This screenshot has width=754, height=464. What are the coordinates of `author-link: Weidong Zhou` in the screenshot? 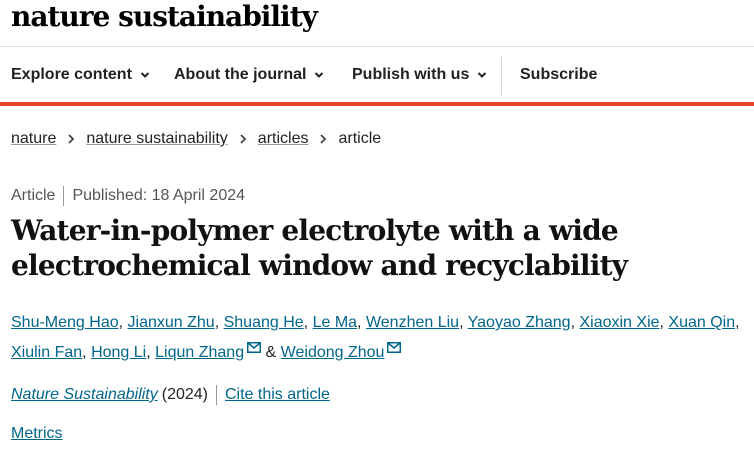 It's located at (333, 352).